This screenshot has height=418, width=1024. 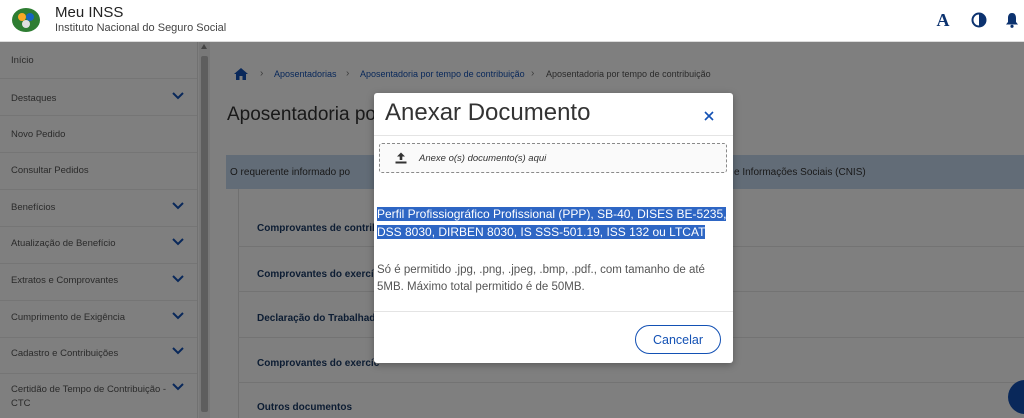 What do you see at coordinates (979, 20) in the screenshot?
I see `contrast-icon` at bounding box center [979, 20].